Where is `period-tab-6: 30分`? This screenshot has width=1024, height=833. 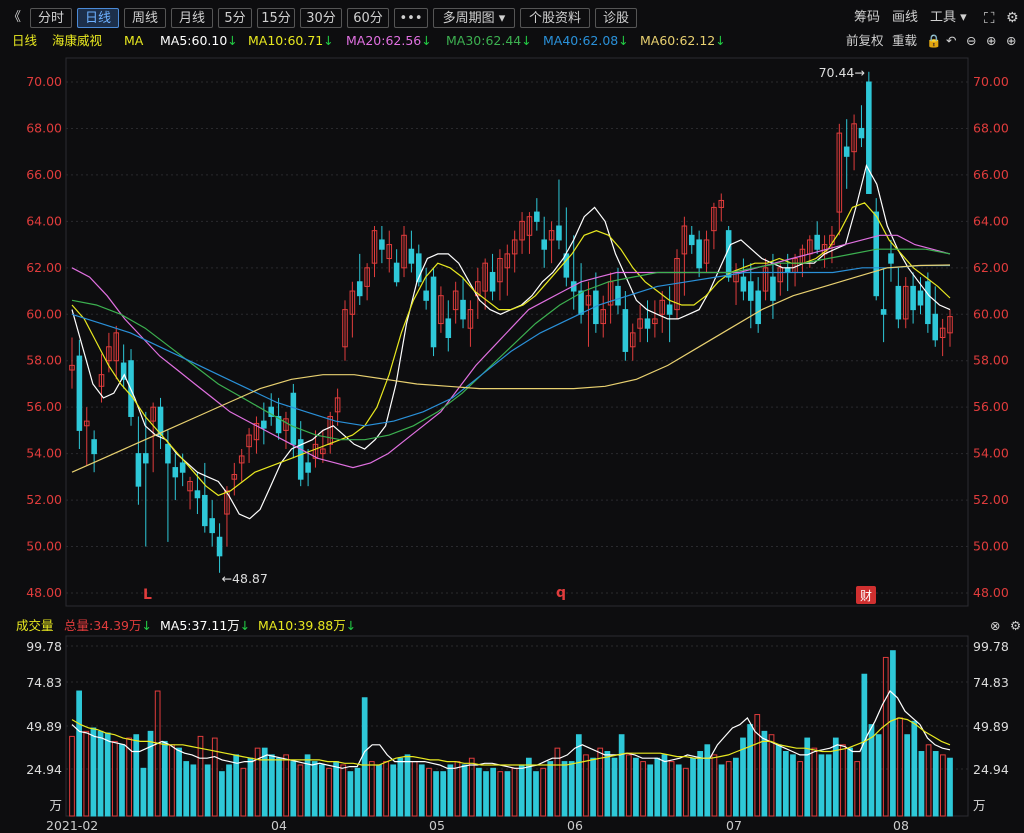
period-tab-6: 30分 is located at coordinates (321, 18).